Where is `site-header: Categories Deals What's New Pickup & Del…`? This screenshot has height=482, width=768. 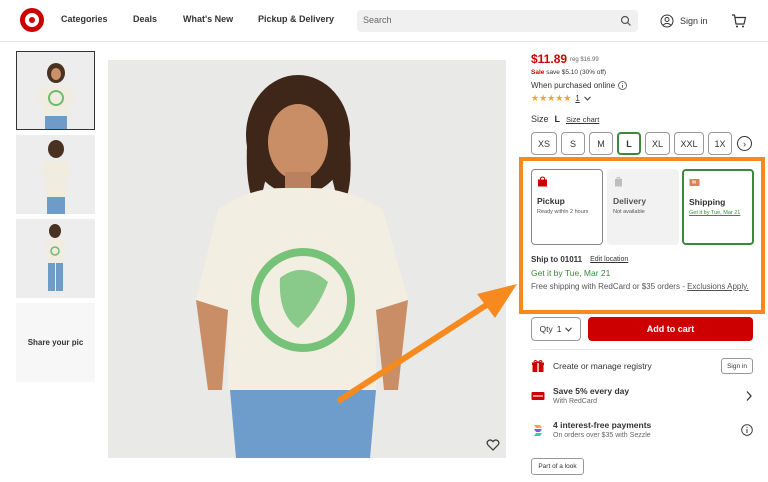
site-header: Categories Deals What's New Pickup & Del… is located at coordinates (384, 21).